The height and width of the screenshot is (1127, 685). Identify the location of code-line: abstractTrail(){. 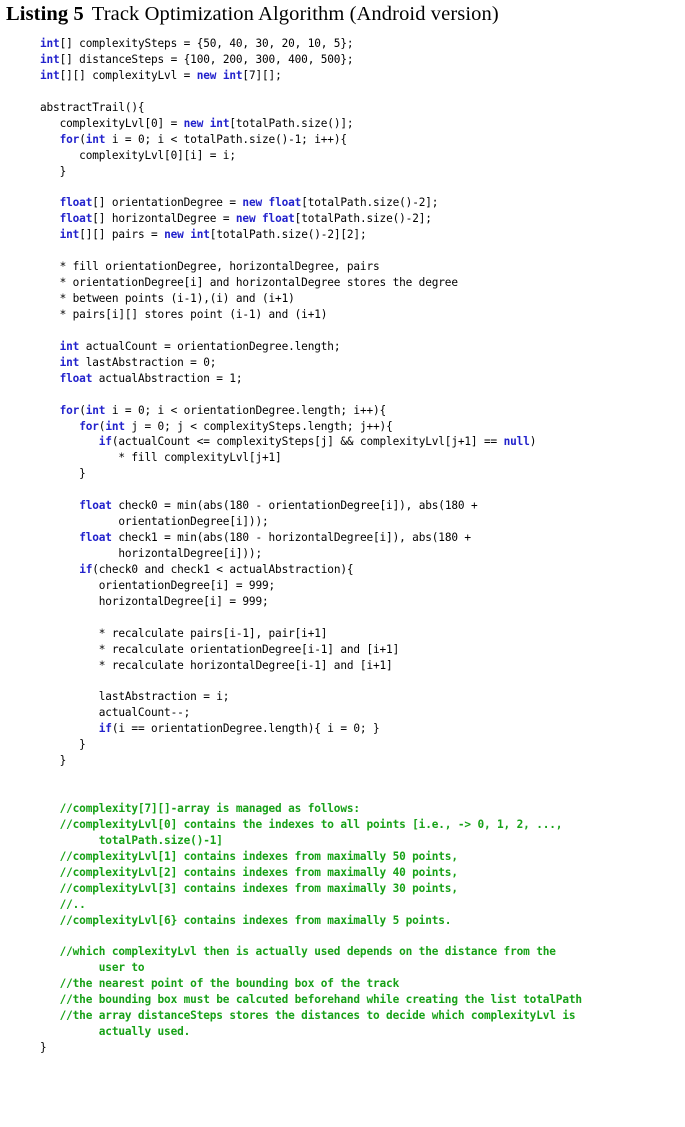
(342, 108).